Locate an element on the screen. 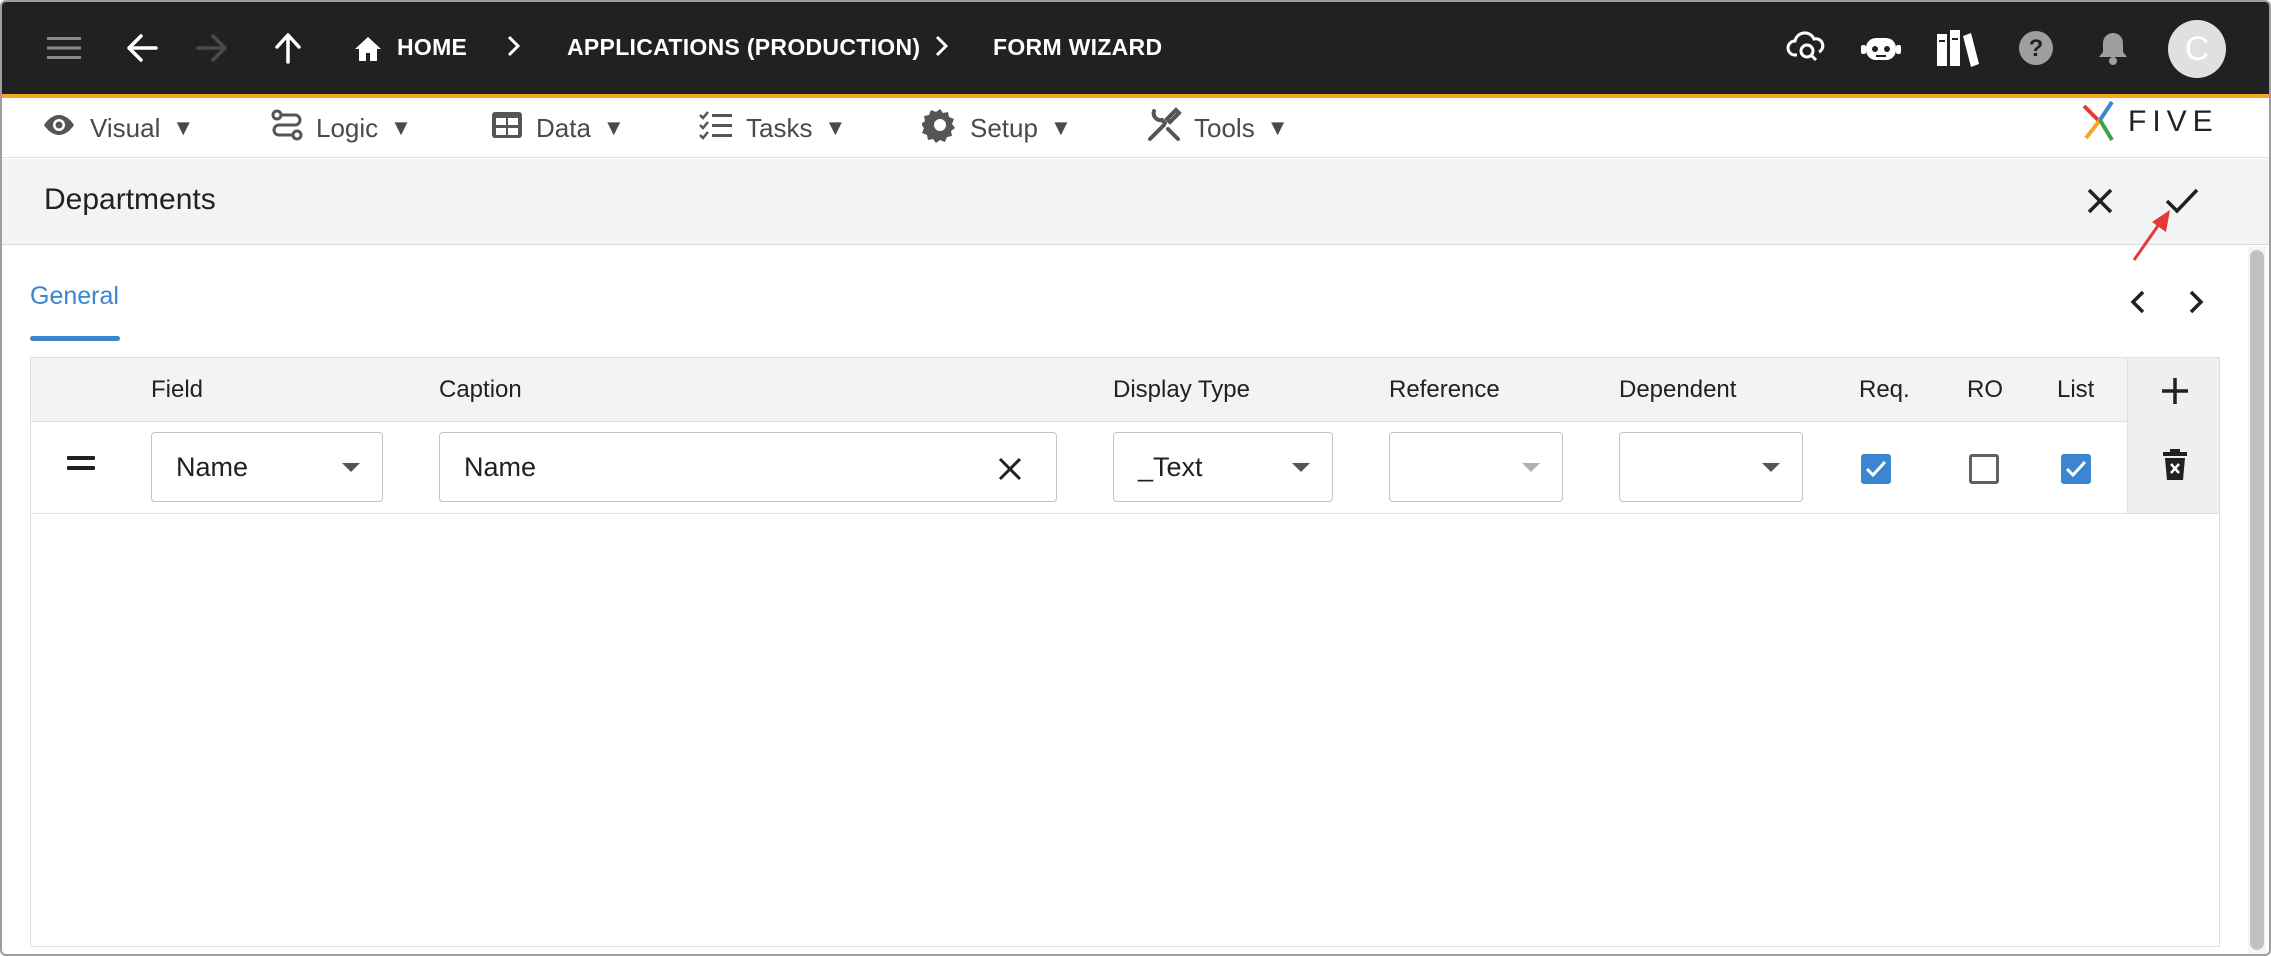 The height and width of the screenshot is (956, 2271). five-logo-mark is located at coordinates (2098, 121).